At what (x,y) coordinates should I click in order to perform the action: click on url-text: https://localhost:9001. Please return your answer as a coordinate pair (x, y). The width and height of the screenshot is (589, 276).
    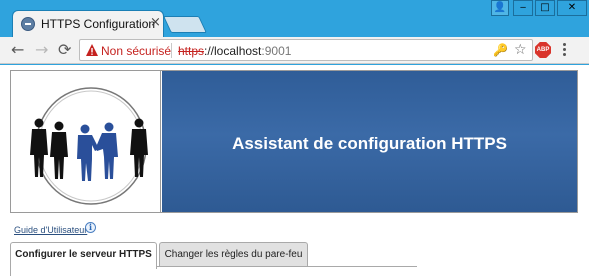
    Looking at the image, I should click on (234, 51).